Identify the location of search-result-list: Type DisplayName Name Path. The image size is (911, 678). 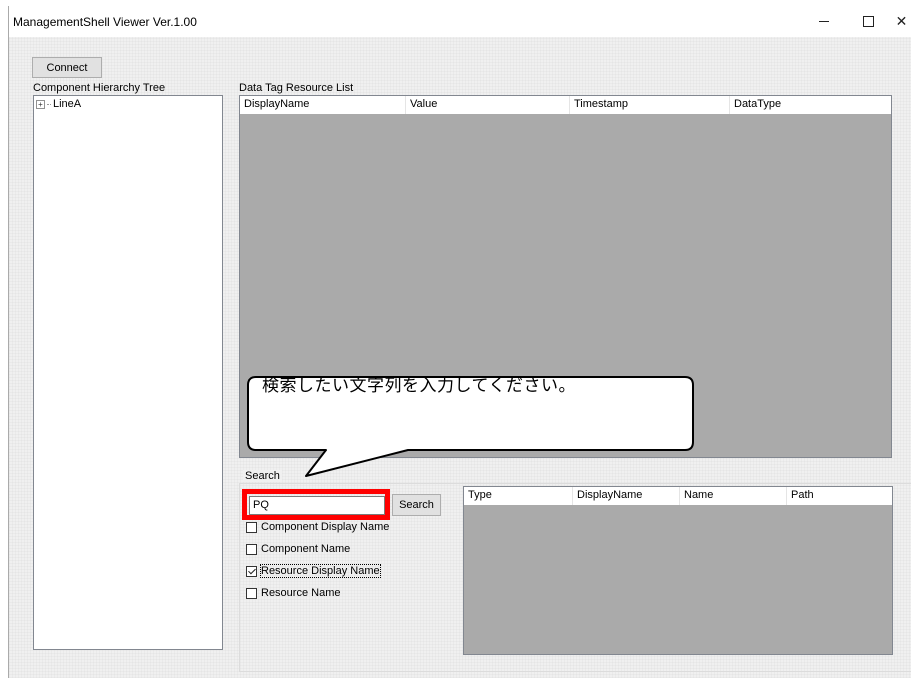
(678, 570).